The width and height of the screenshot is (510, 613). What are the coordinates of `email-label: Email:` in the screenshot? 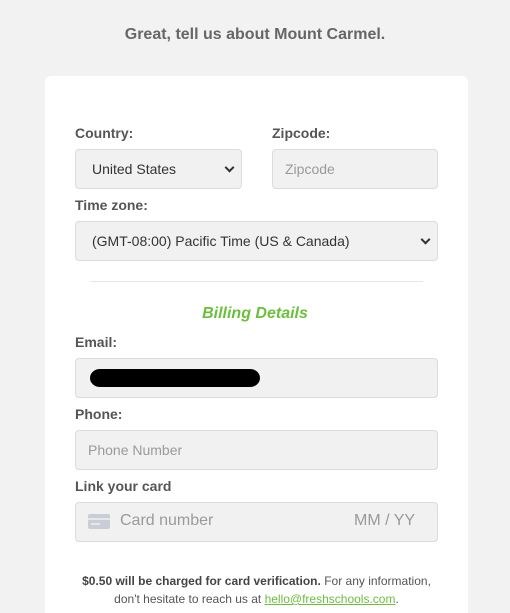 It's located at (96, 342).